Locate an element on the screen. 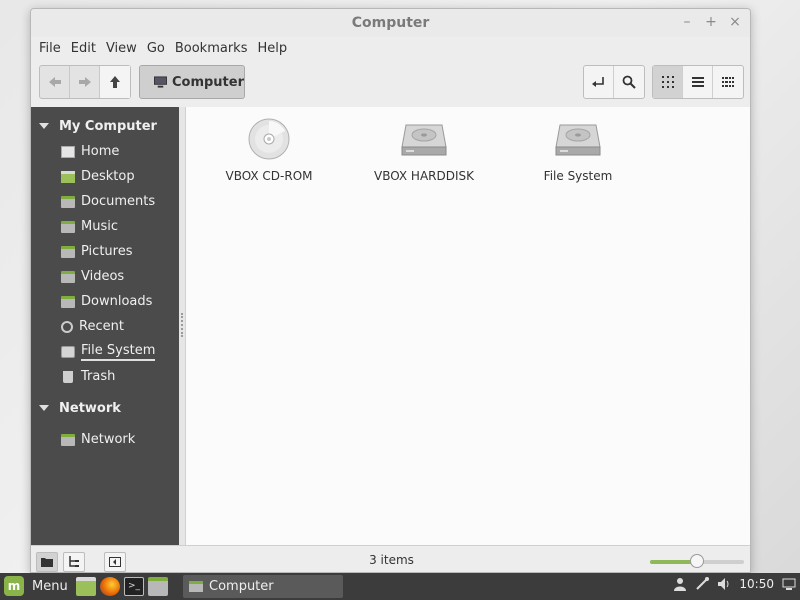 This screenshot has height=600, width=800. sidebar-item-label: Videos is located at coordinates (103, 276).